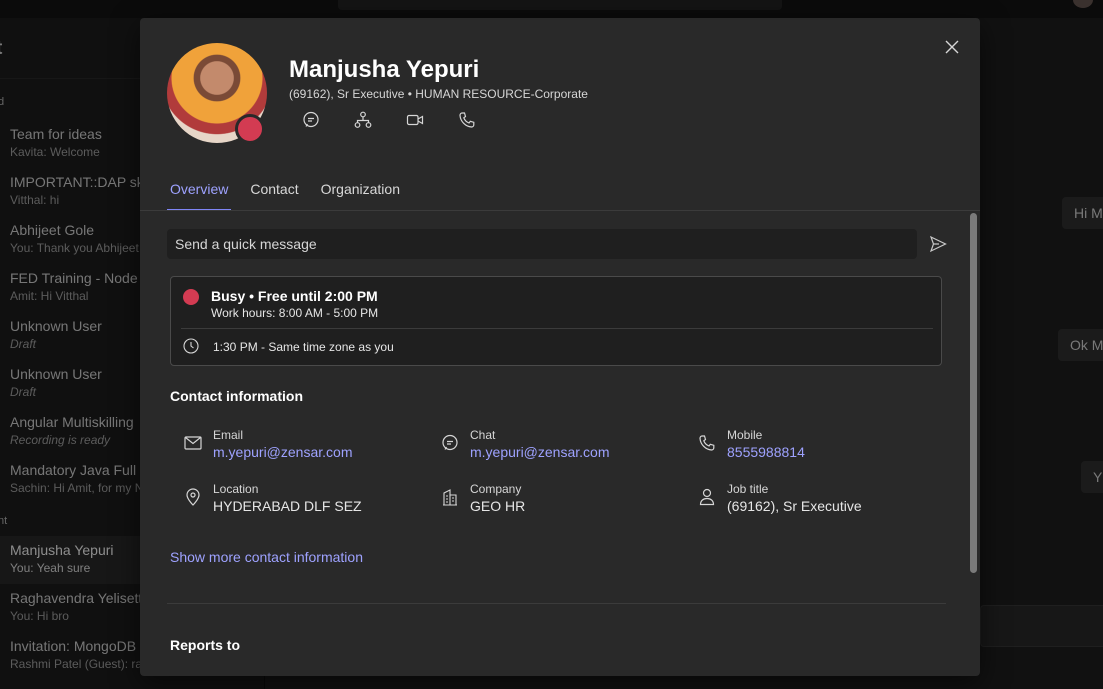 This screenshot has width=1103, height=689. Describe the element at coordinates (498, 506) in the screenshot. I see `company-value: GEO HR` at that location.